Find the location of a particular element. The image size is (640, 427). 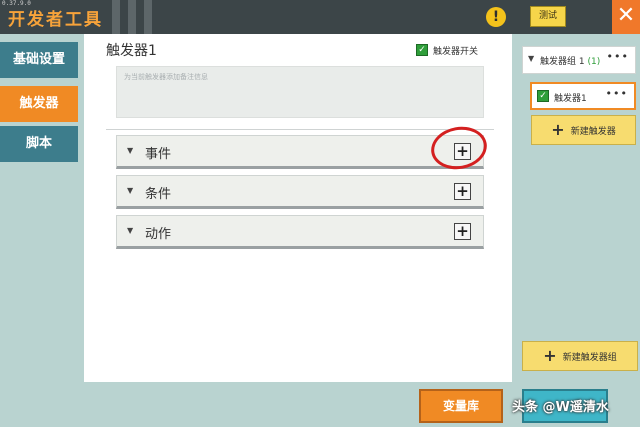

trigger-switch-label: 触发器开关 is located at coordinates (456, 51).